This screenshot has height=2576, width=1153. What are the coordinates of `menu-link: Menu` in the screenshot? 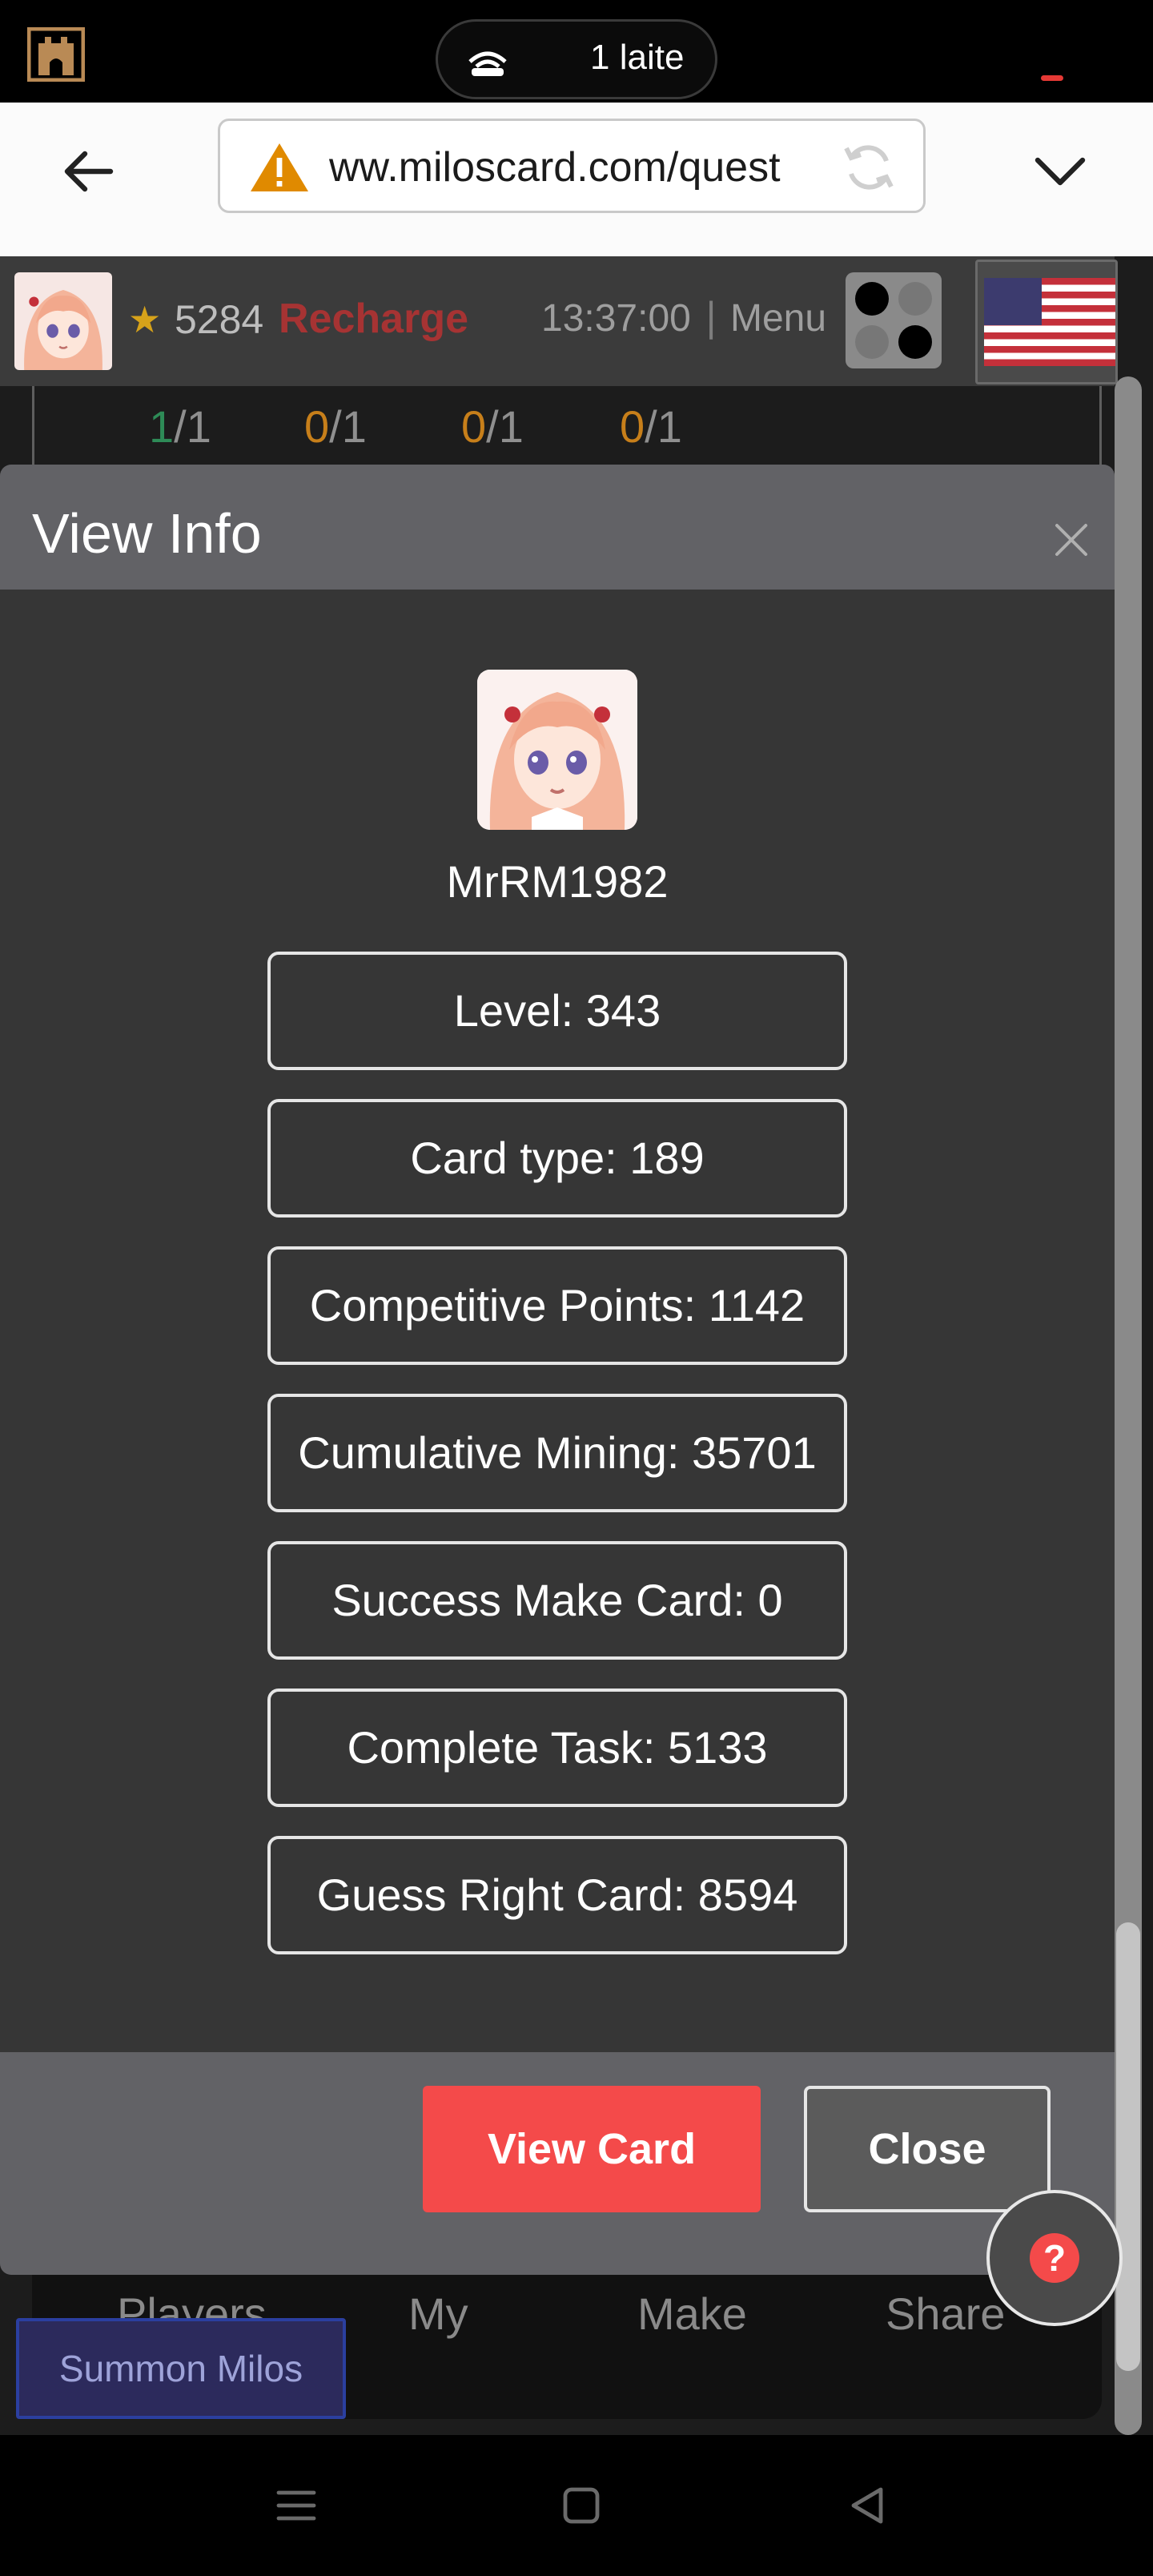 It's located at (778, 318).